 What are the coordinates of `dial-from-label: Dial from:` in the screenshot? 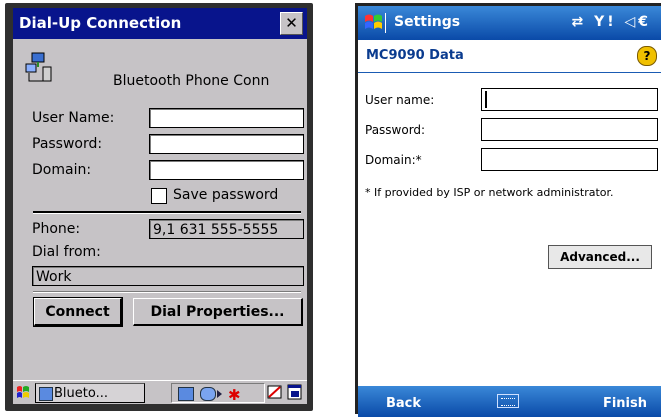 It's located at (66, 252).